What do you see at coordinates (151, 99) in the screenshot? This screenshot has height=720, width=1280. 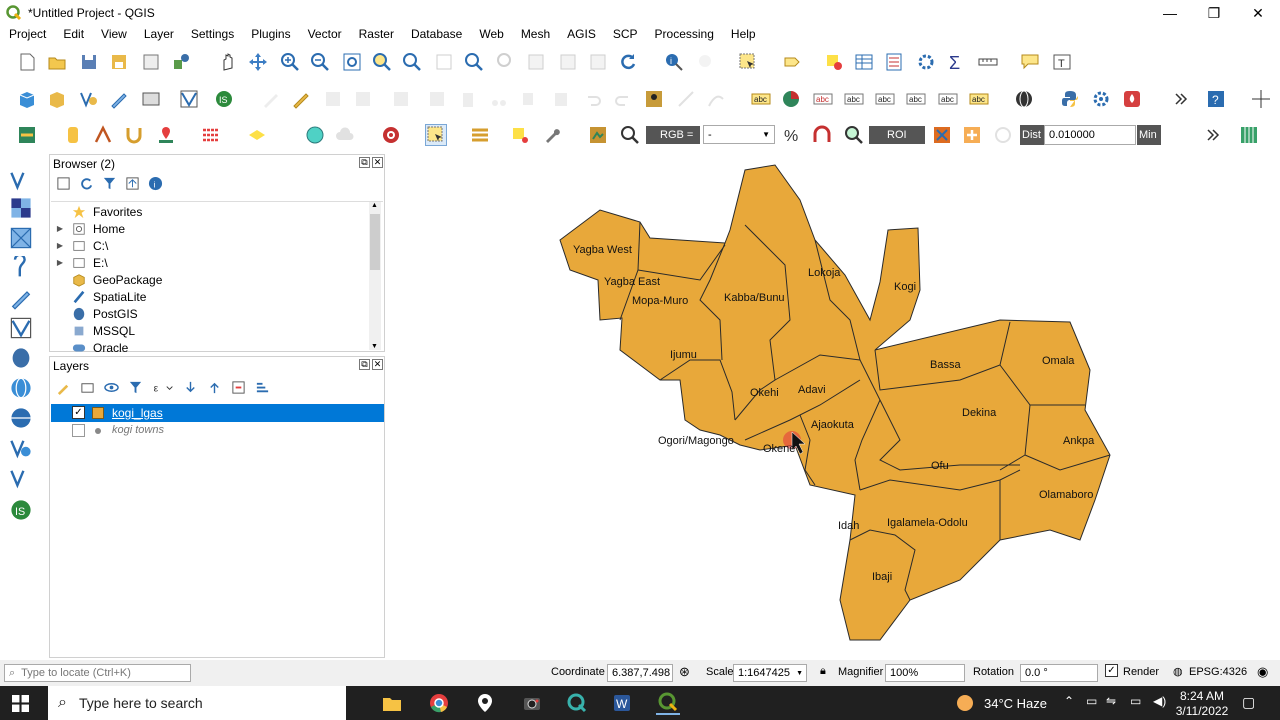 I see `new-temporary-layer-icon` at bounding box center [151, 99].